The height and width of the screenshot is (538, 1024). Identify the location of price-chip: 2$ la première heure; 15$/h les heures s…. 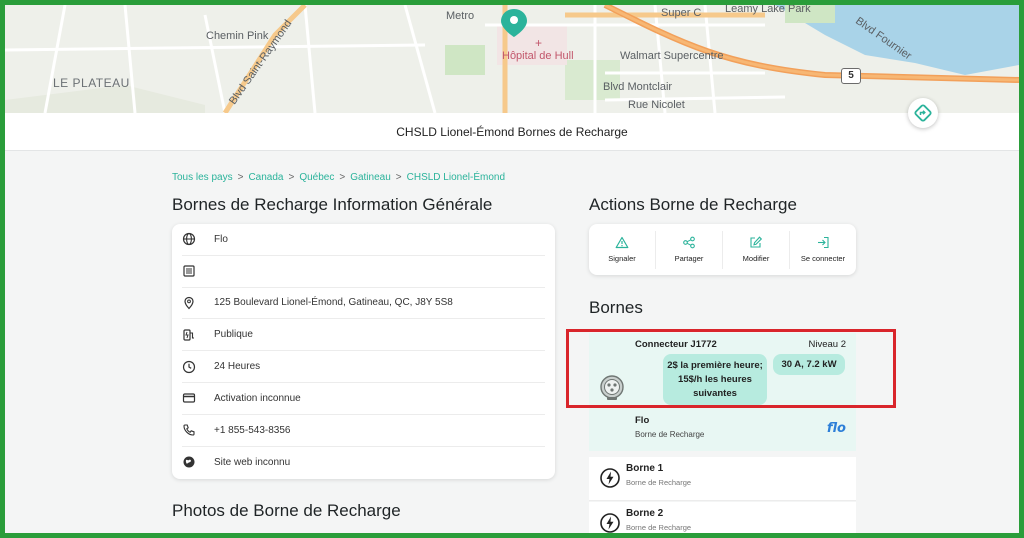
(715, 379).